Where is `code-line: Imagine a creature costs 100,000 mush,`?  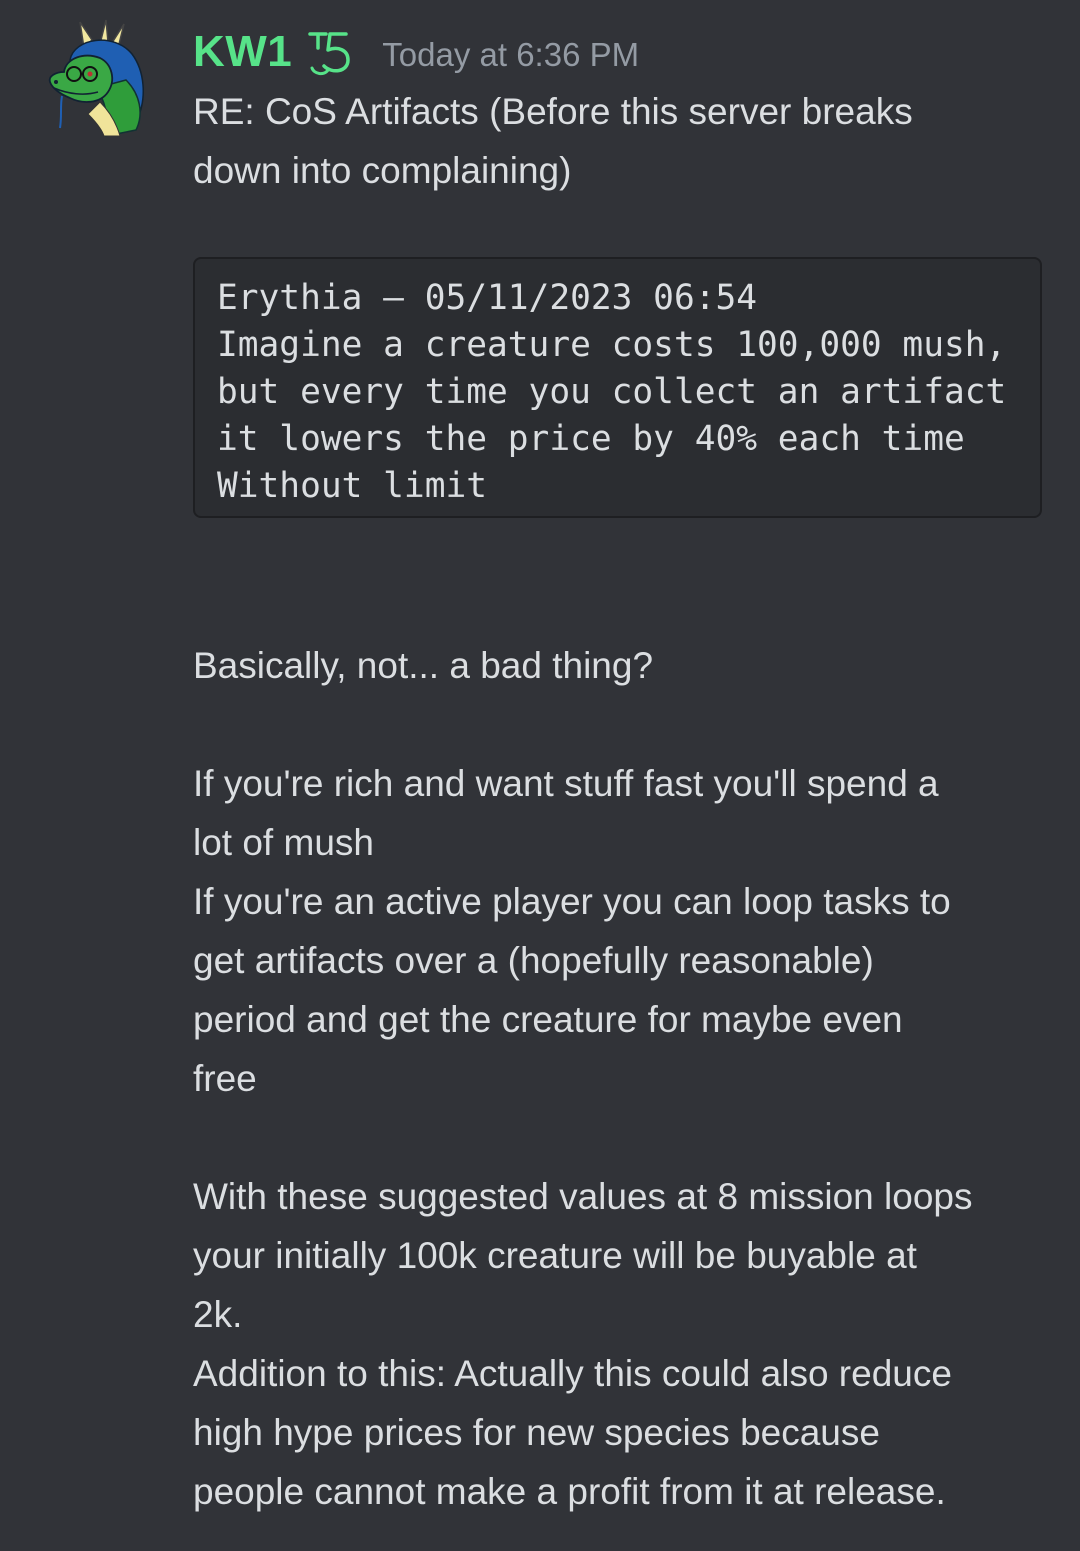
code-line: Imagine a creature costs 100,000 mush, is located at coordinates (612, 345).